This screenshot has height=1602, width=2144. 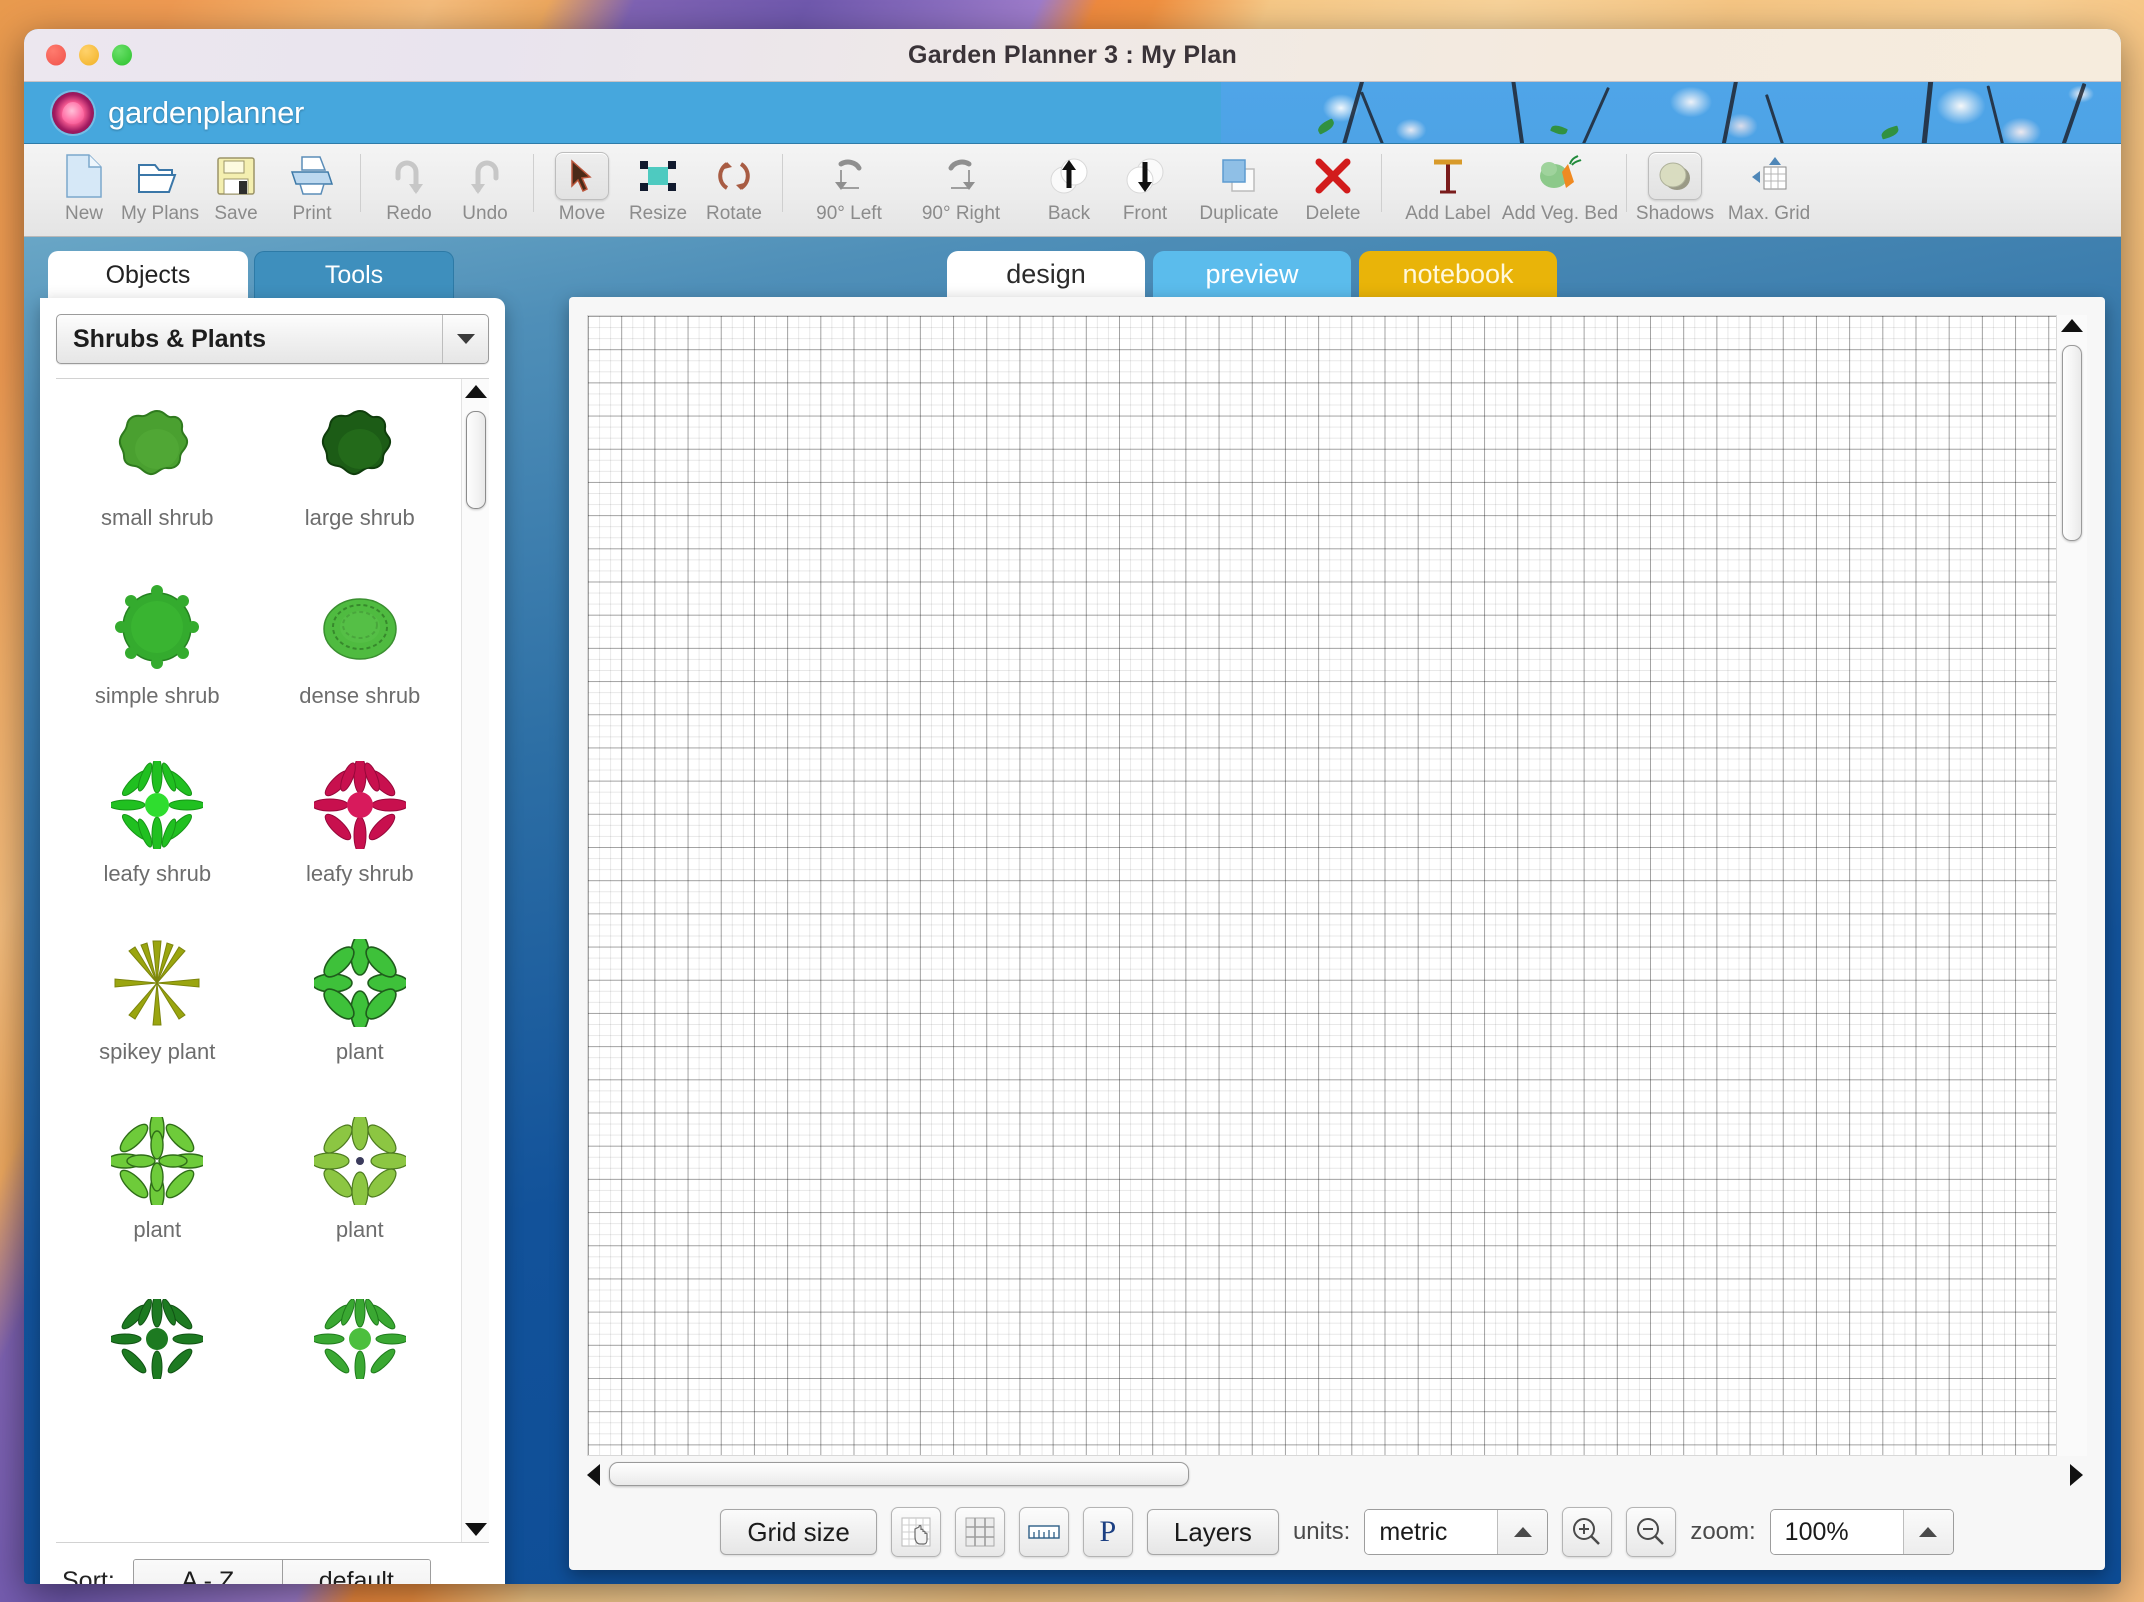 I want to click on brand-banner: gardenplanner, so click(x=1072, y=113).